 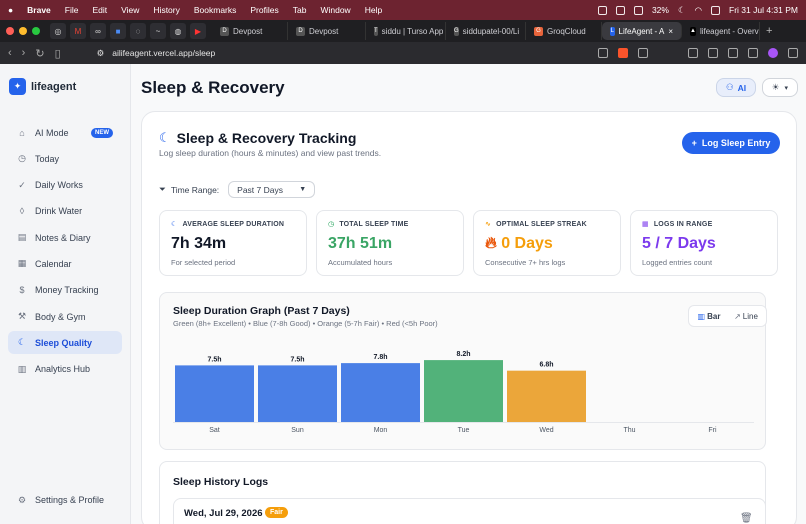 What do you see at coordinates (546, 396) in the screenshot?
I see `chart-bar-wed` at bounding box center [546, 396].